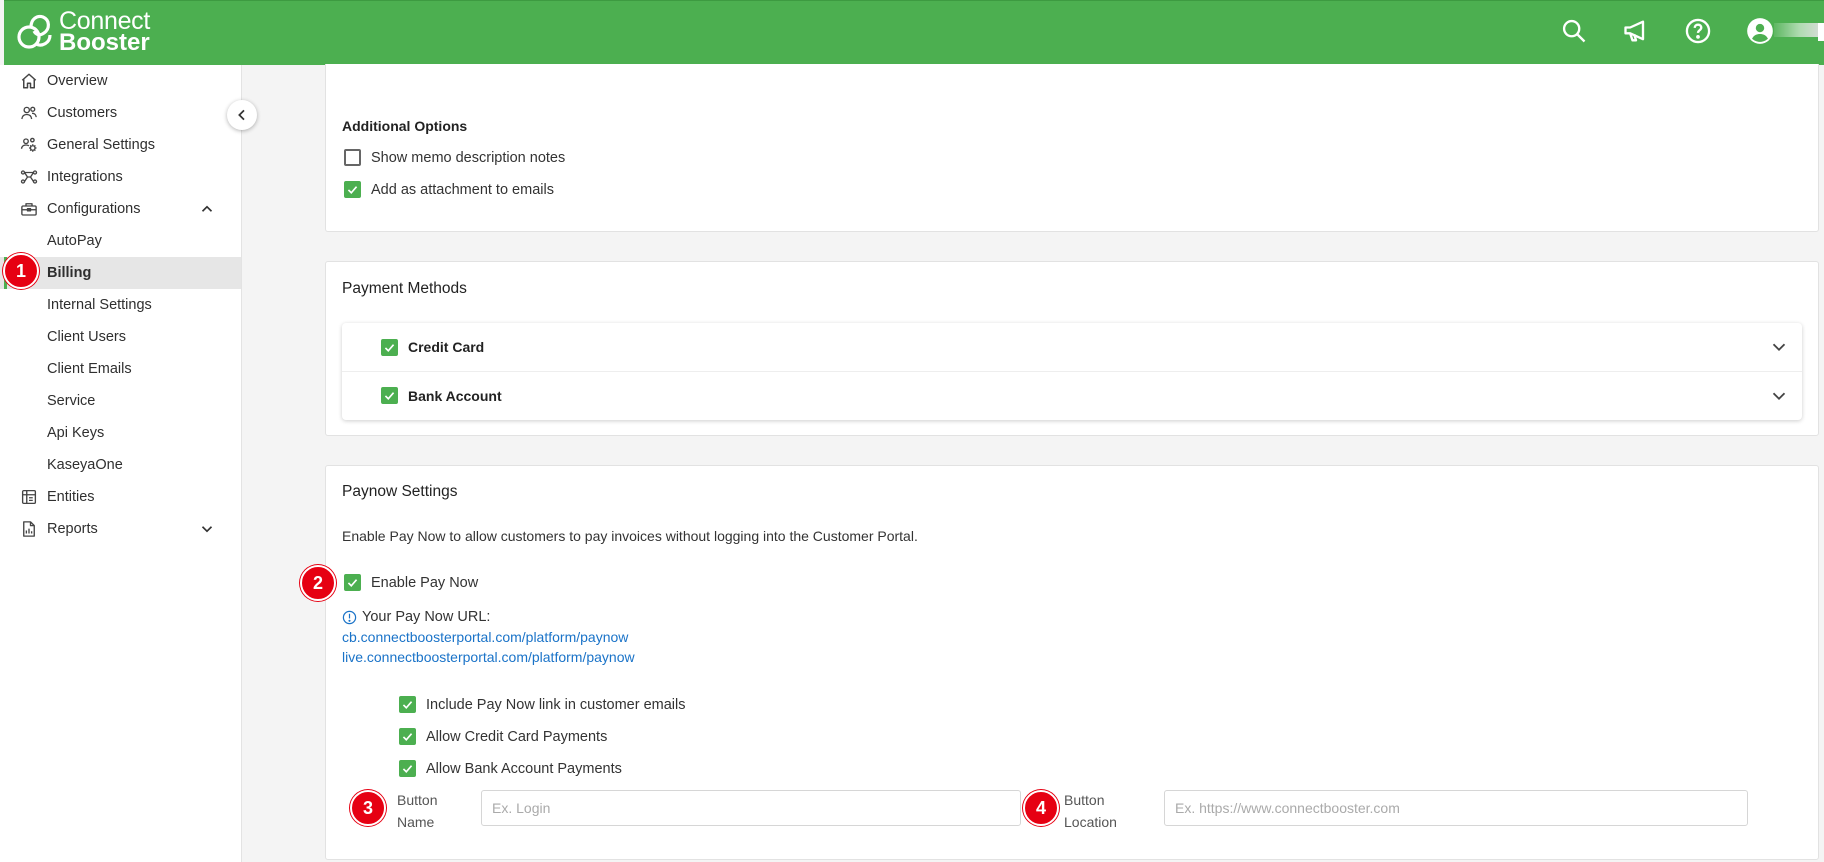 Image resolution: width=1824 pixels, height=862 pixels. What do you see at coordinates (368, 808) in the screenshot?
I see `annotation-badge-3: 3` at bounding box center [368, 808].